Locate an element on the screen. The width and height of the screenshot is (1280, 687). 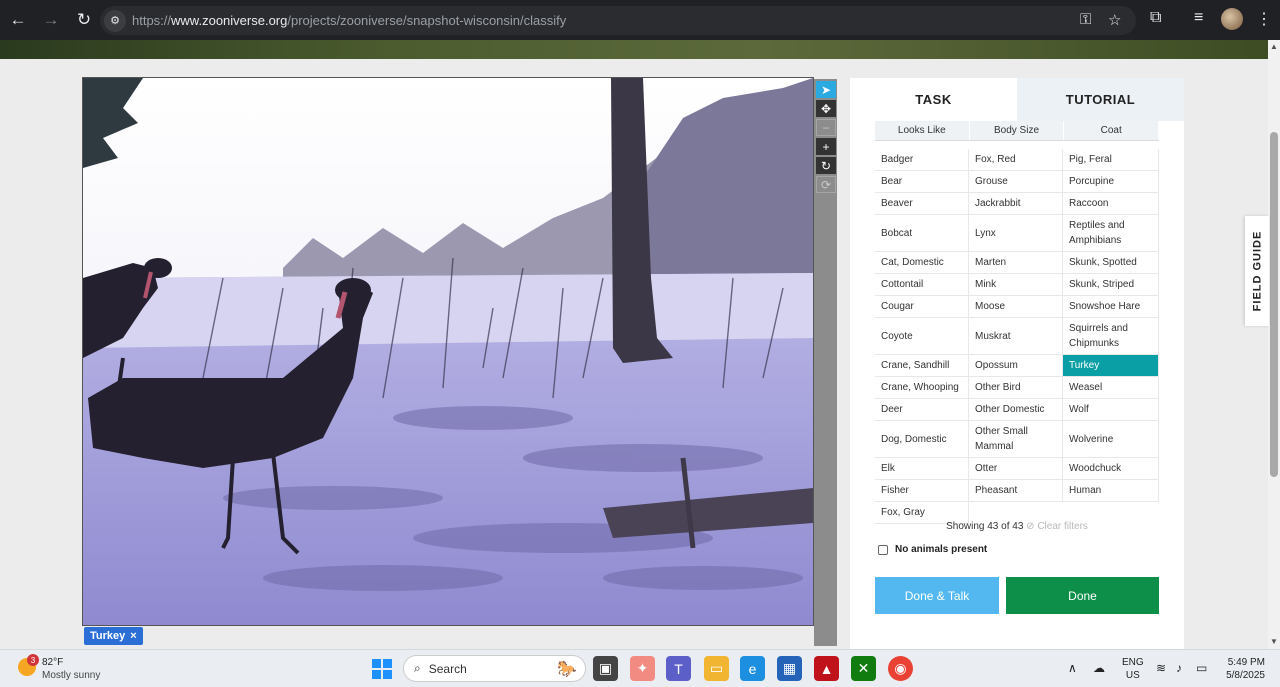
species-choice: Pig, Feral is located at coordinates (1111, 160).